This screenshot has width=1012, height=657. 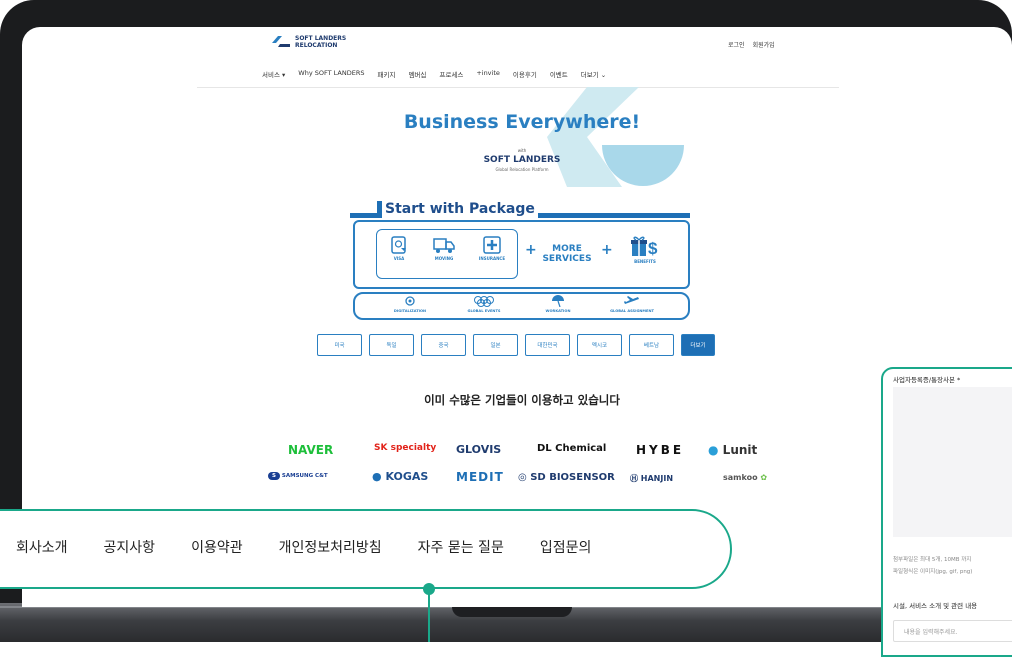 I want to click on hanjin-text: HANJIN, so click(x=657, y=478).